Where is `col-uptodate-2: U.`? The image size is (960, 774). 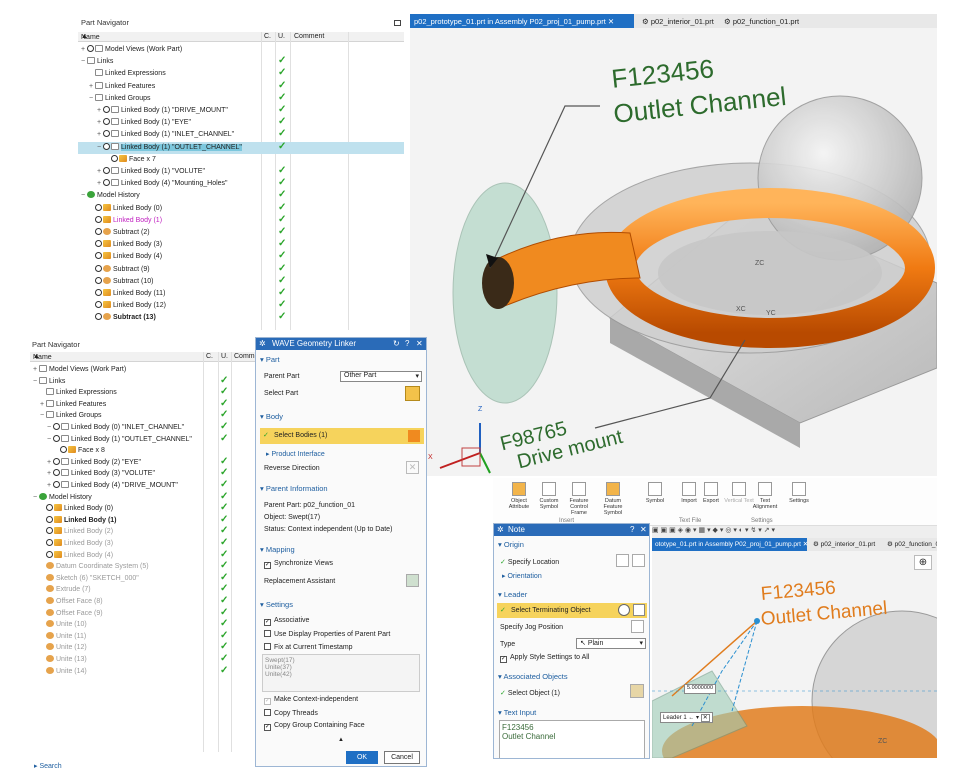
col-uptodate-2: U. is located at coordinates (224, 356).